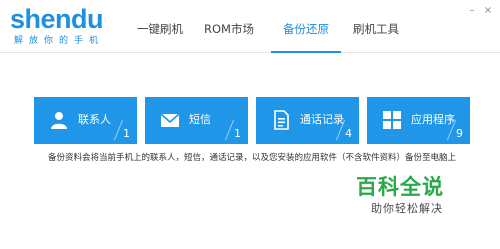 This screenshot has height=249, width=500. Describe the element at coordinates (306, 52) in the screenshot. I see `active-tab-indicator` at that location.